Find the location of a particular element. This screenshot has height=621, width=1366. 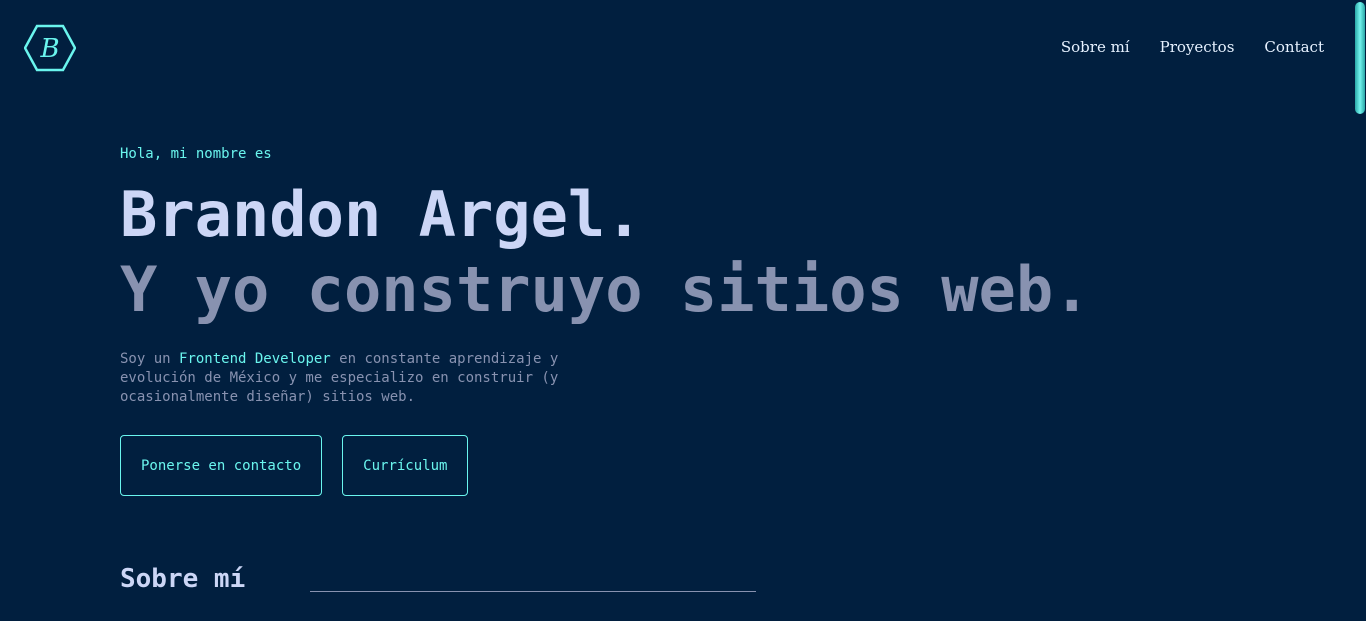

hero-buttons: Ponerse en contacto Currículum is located at coordinates (294, 465).